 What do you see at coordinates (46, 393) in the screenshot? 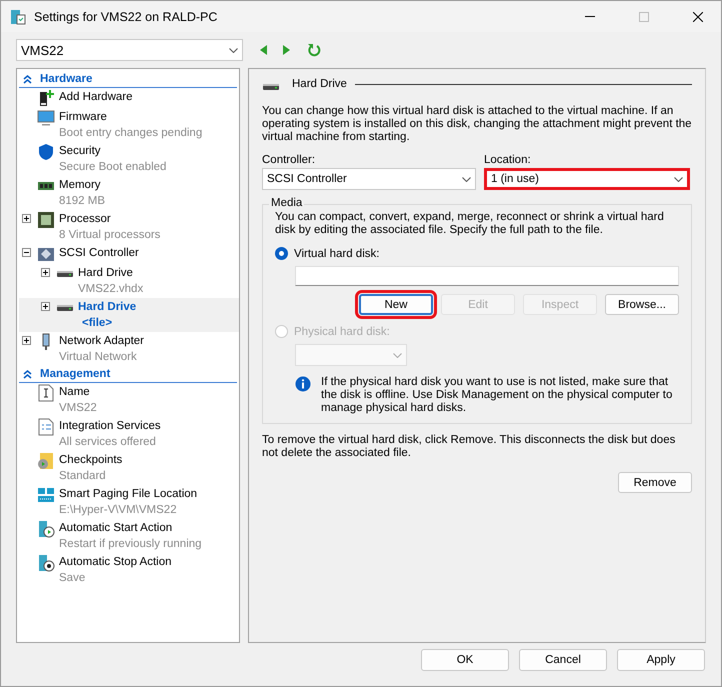
I see `text-cursor-icon` at bounding box center [46, 393].